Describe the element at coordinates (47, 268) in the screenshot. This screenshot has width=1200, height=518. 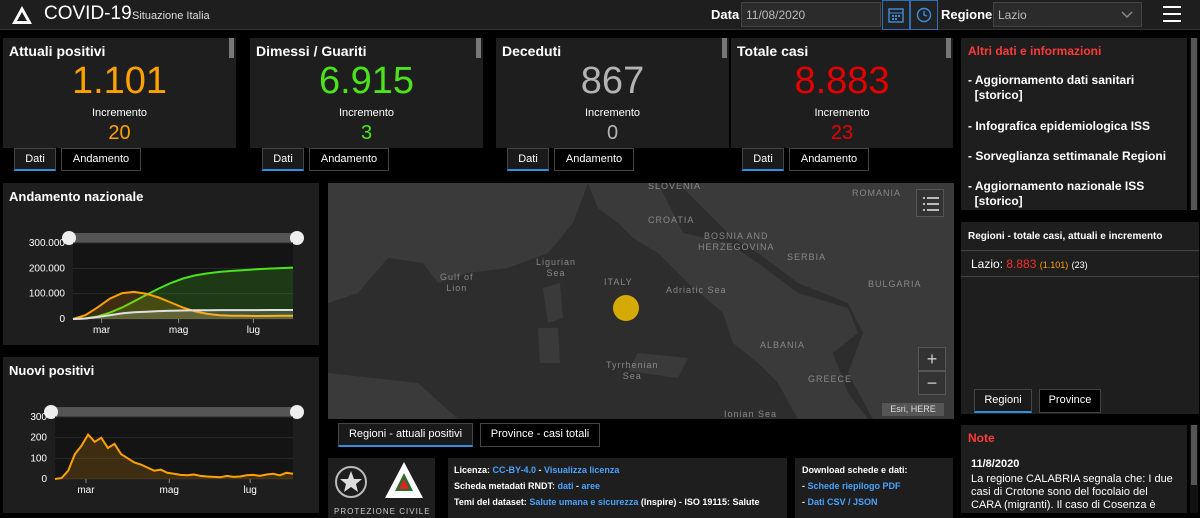
I see `y-tick-label: 200.000` at that location.